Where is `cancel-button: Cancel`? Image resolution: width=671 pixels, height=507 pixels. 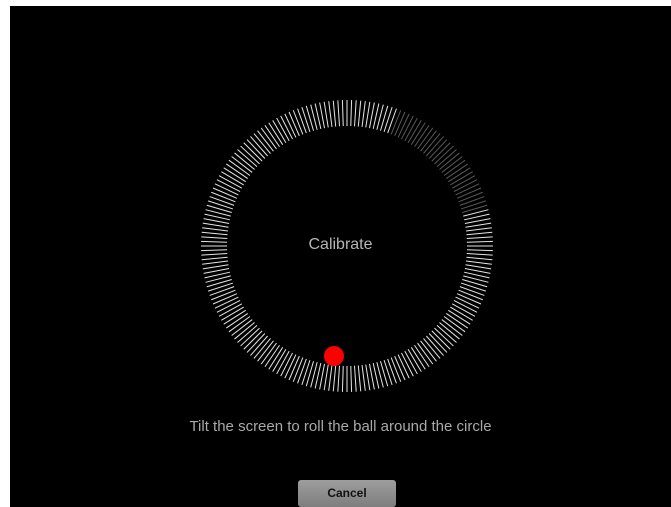
cancel-button: Cancel is located at coordinates (347, 493).